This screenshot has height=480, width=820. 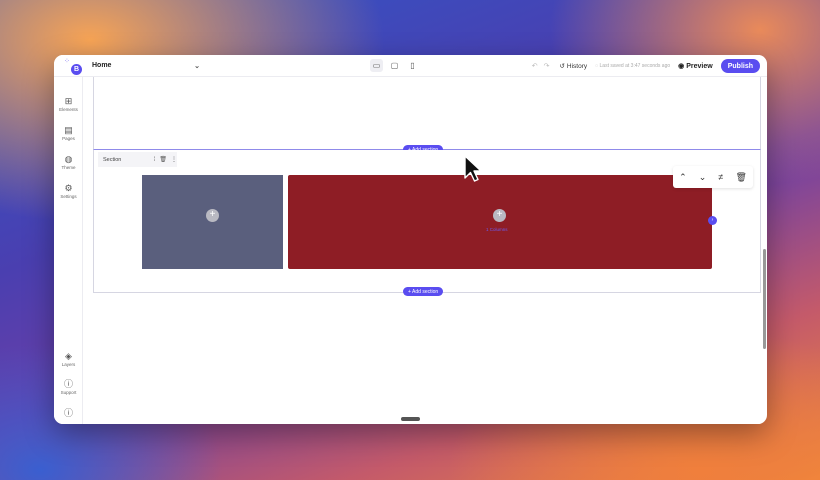 I want to click on app-logo: ⁘ B, so click(x=73, y=66).